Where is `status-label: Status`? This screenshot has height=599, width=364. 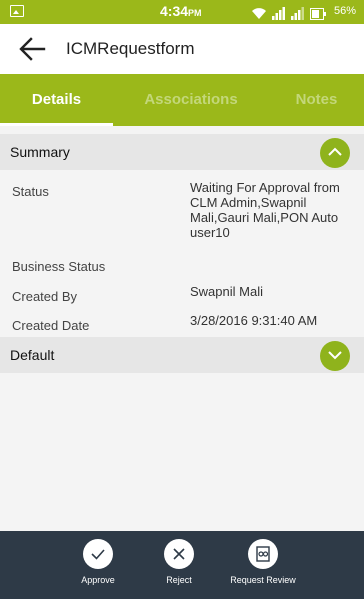
status-label: Status is located at coordinates (30, 191).